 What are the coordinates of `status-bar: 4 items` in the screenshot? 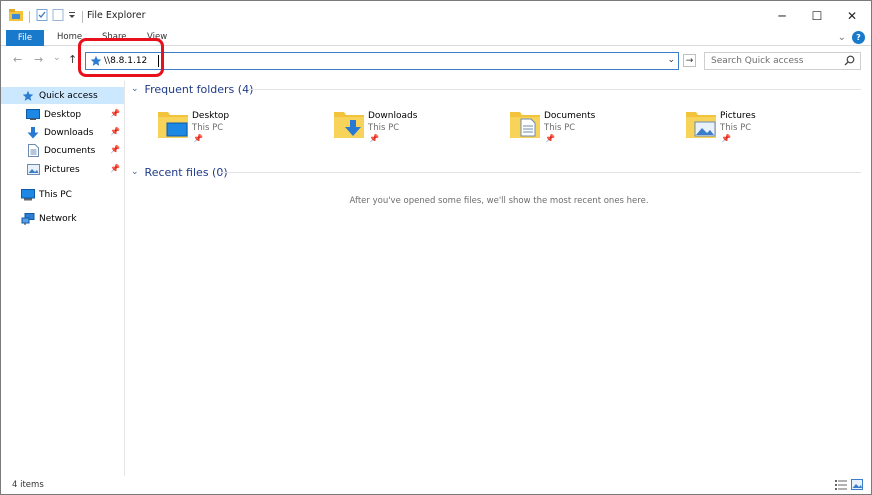 It's located at (436, 485).